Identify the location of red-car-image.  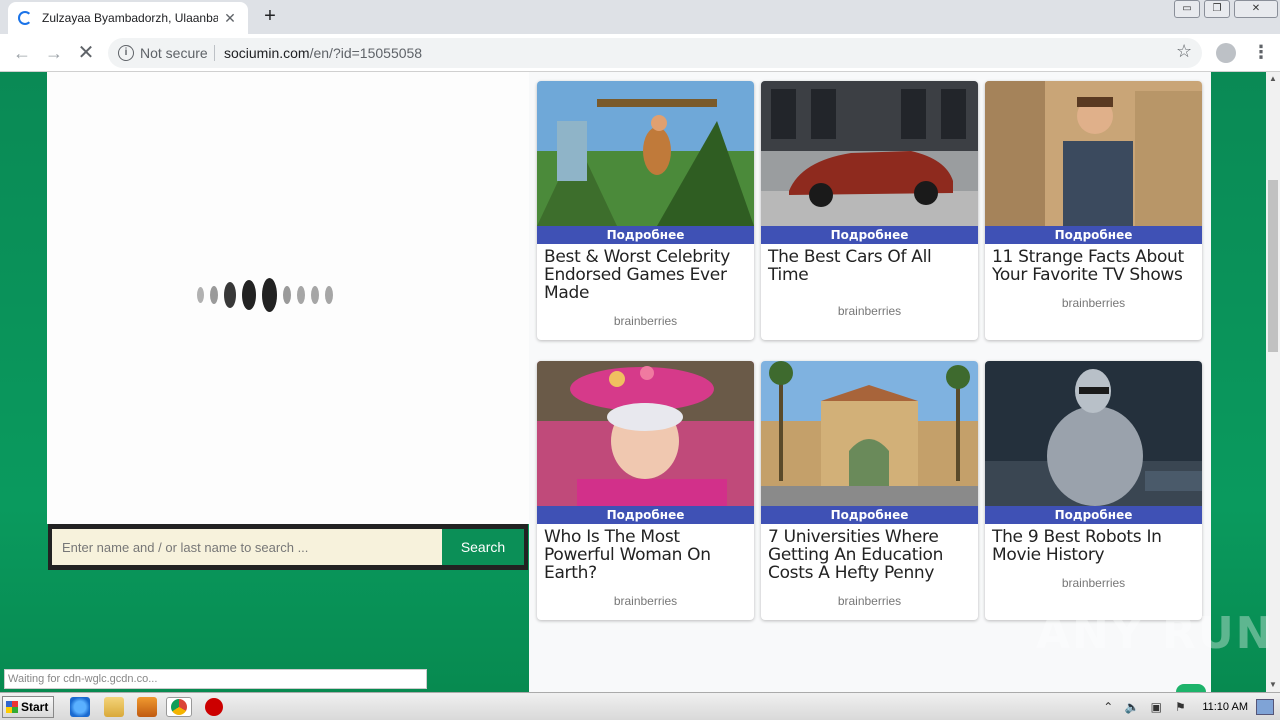
(869, 153).